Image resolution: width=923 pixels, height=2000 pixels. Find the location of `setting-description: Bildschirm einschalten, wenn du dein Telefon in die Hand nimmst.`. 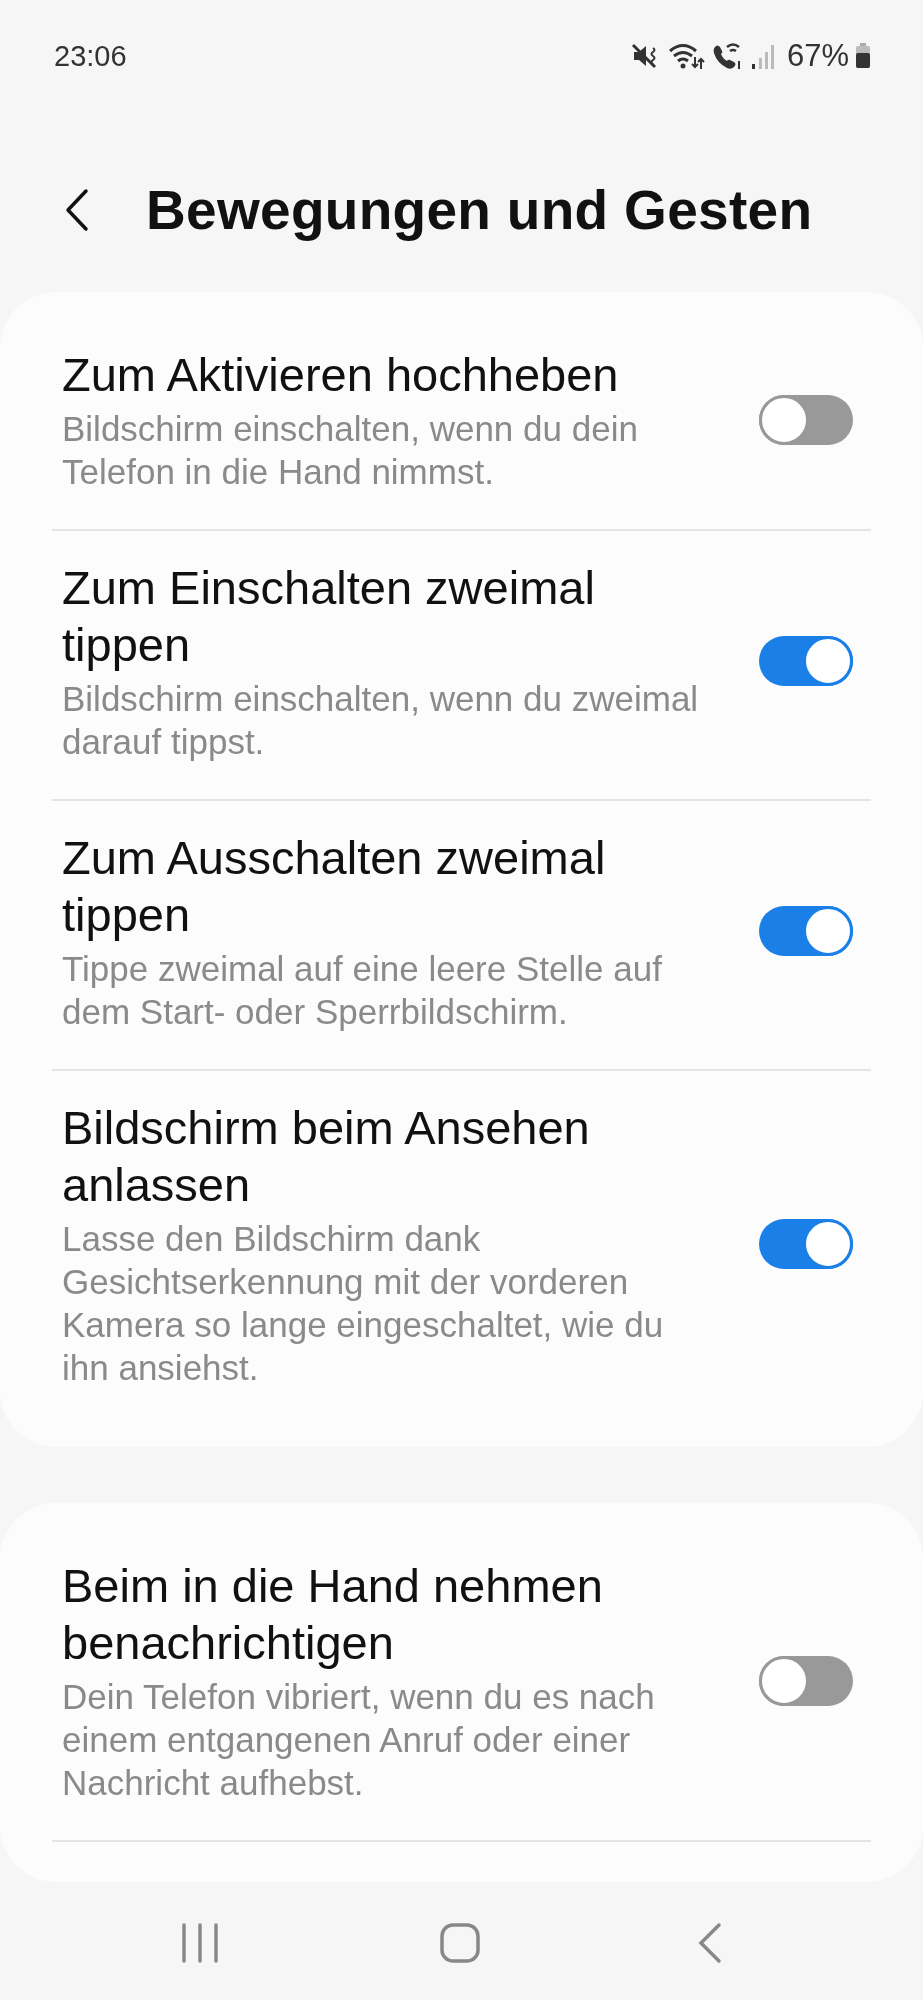

setting-description: Bildschirm einschalten, wenn du dein Telefon in die Hand nimmst. is located at coordinates (350, 450).